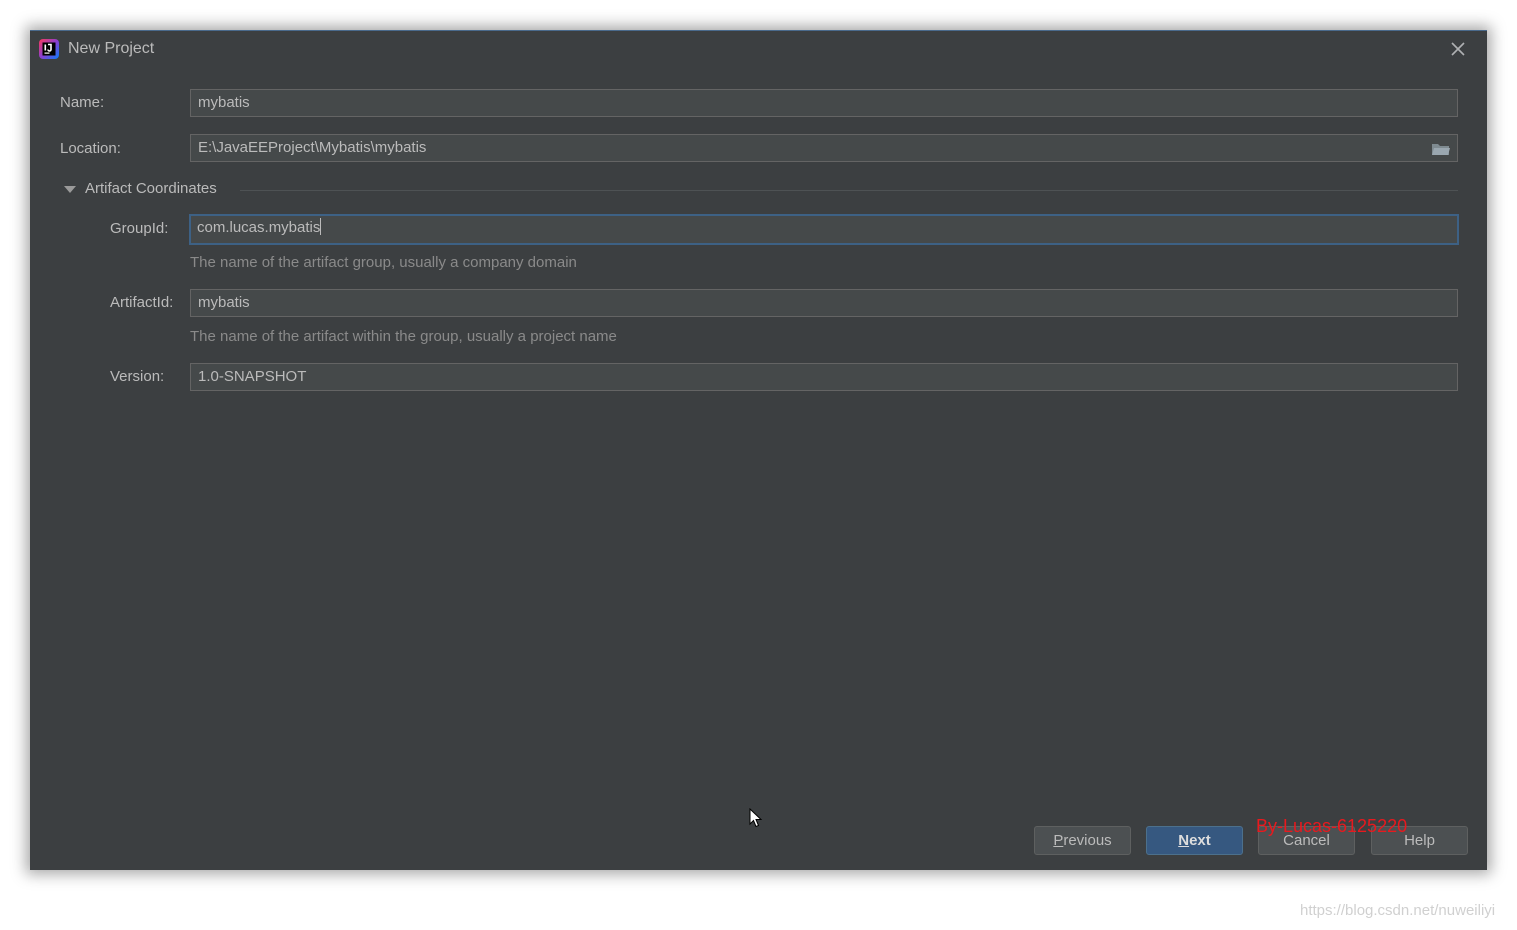  Describe the element at coordinates (252, 376) in the screenshot. I see `version-value: 1.0-SNAPSHOT` at that location.